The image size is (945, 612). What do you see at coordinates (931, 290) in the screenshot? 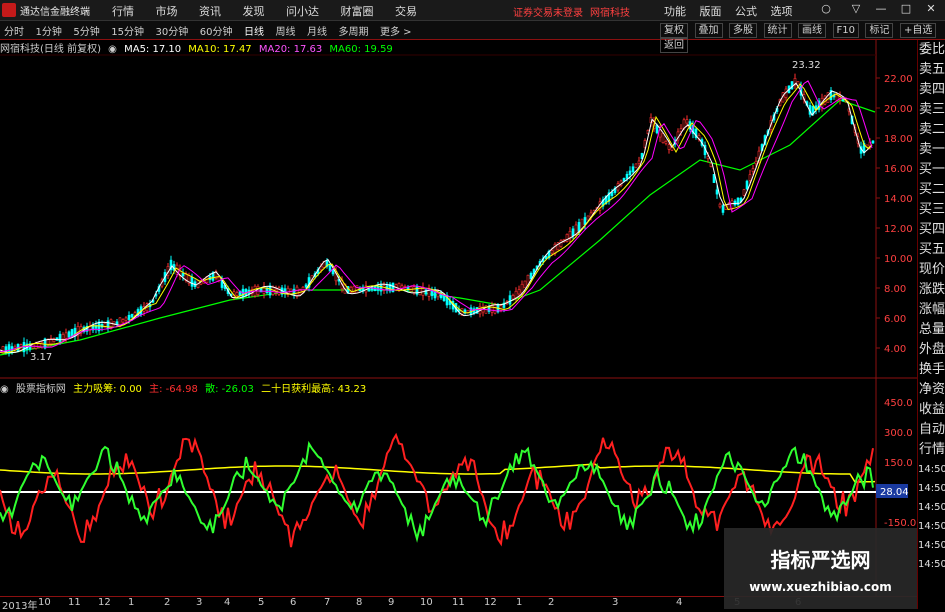
I see `side-panel-item: 涨跌` at bounding box center [931, 290].